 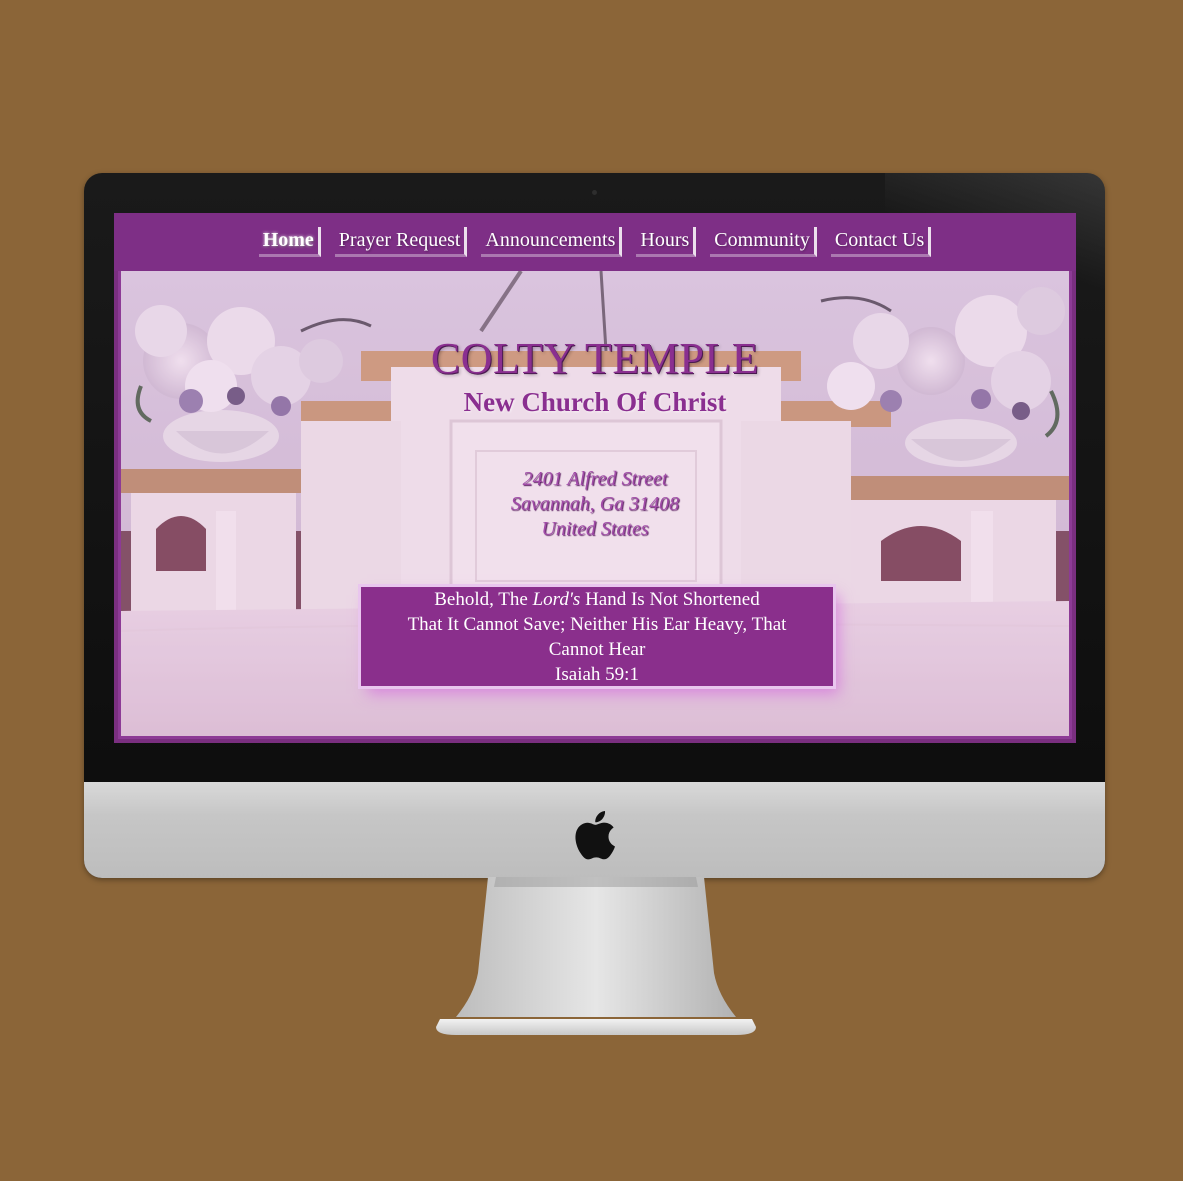 What do you see at coordinates (597, 674) in the screenshot?
I see `verse-reference: Isaiah 59:1` at bounding box center [597, 674].